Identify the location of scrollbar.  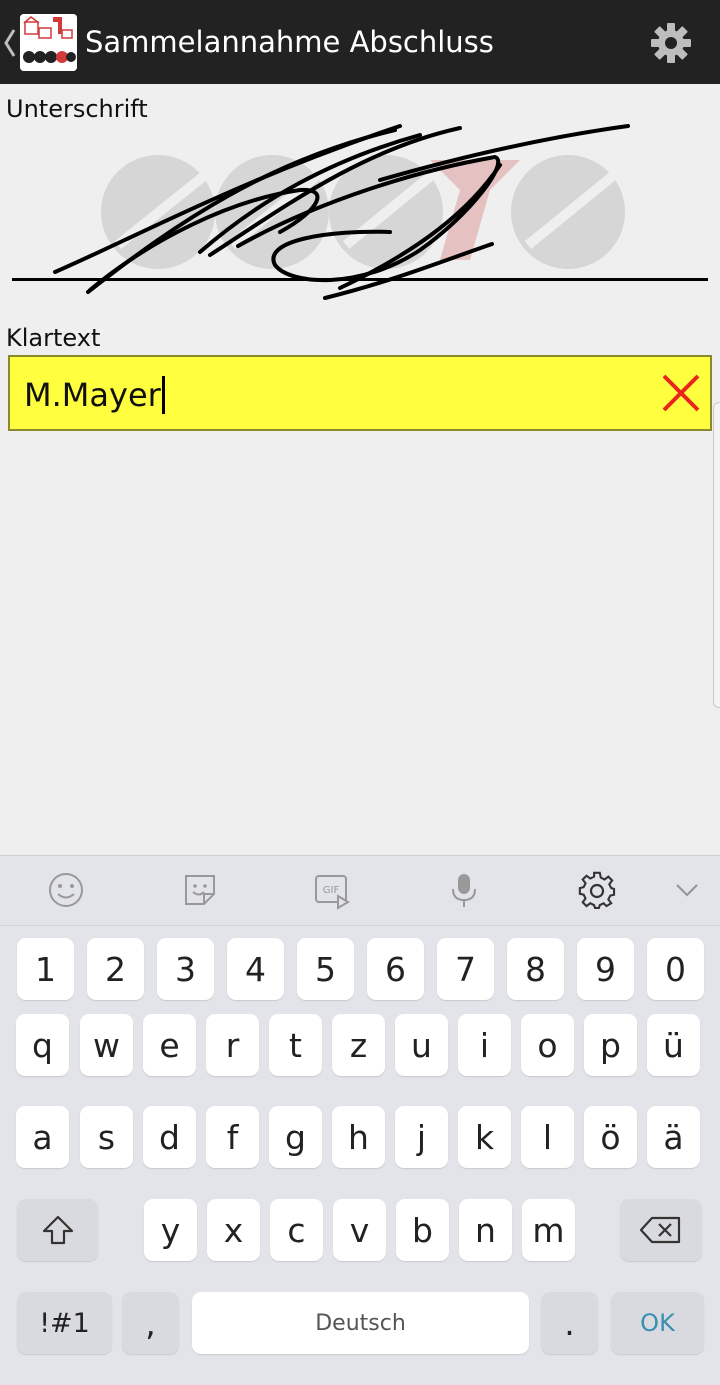
(716, 555).